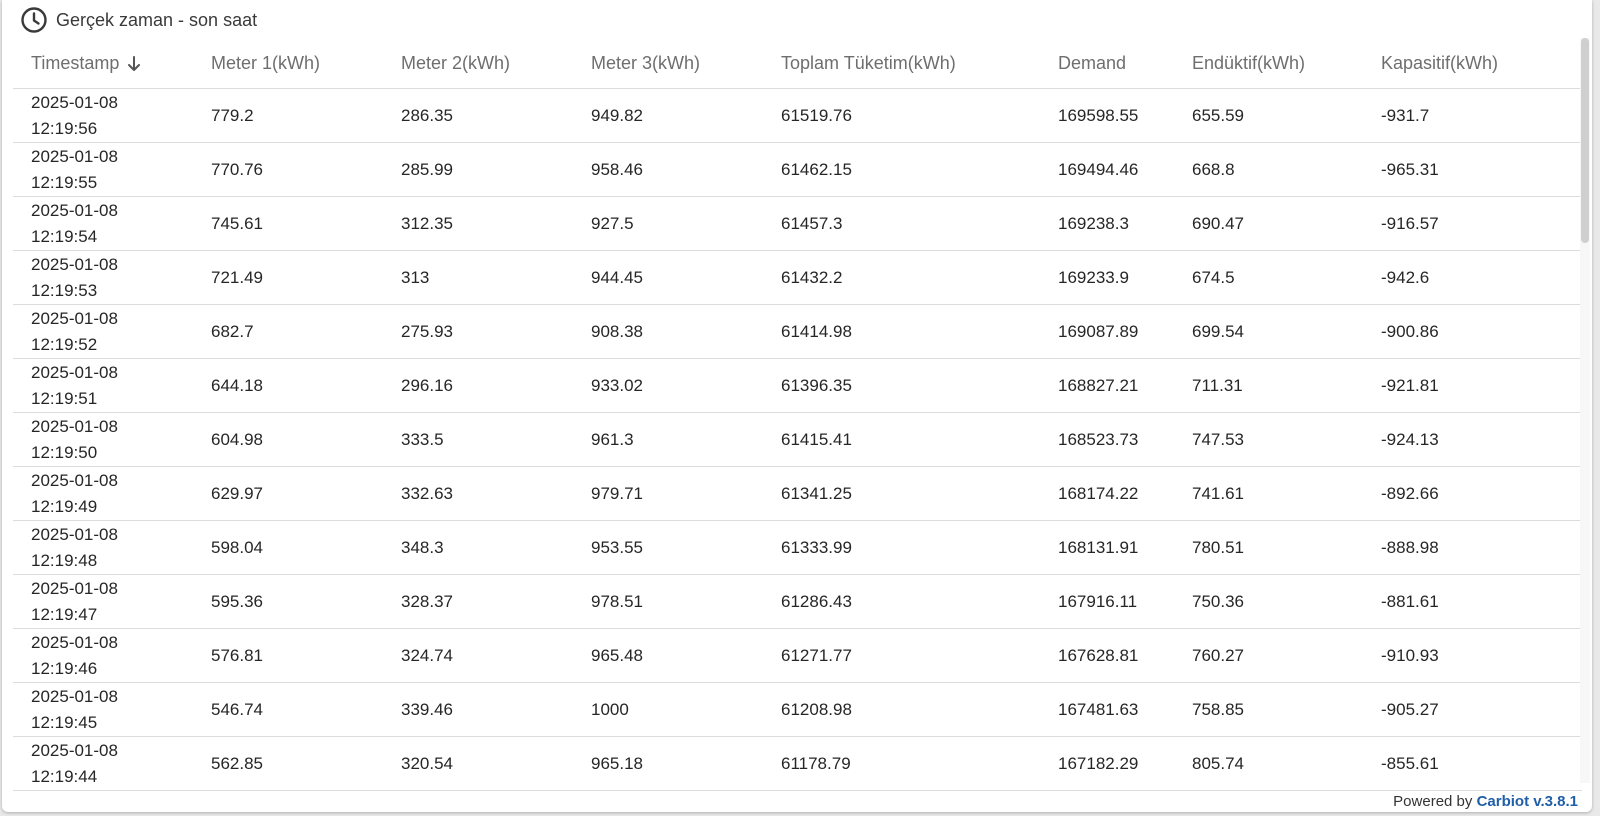 The image size is (1600, 816). I want to click on table-cell: 61208.98, so click(901, 709).